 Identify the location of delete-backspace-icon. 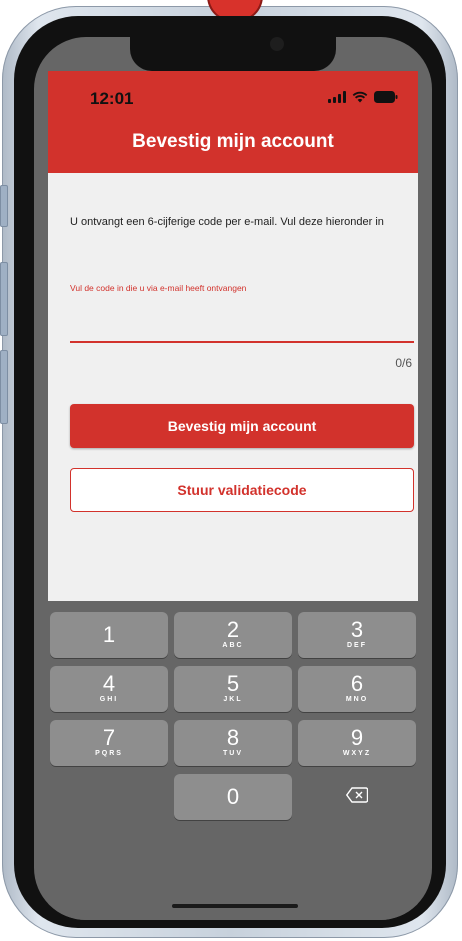
(357, 797).